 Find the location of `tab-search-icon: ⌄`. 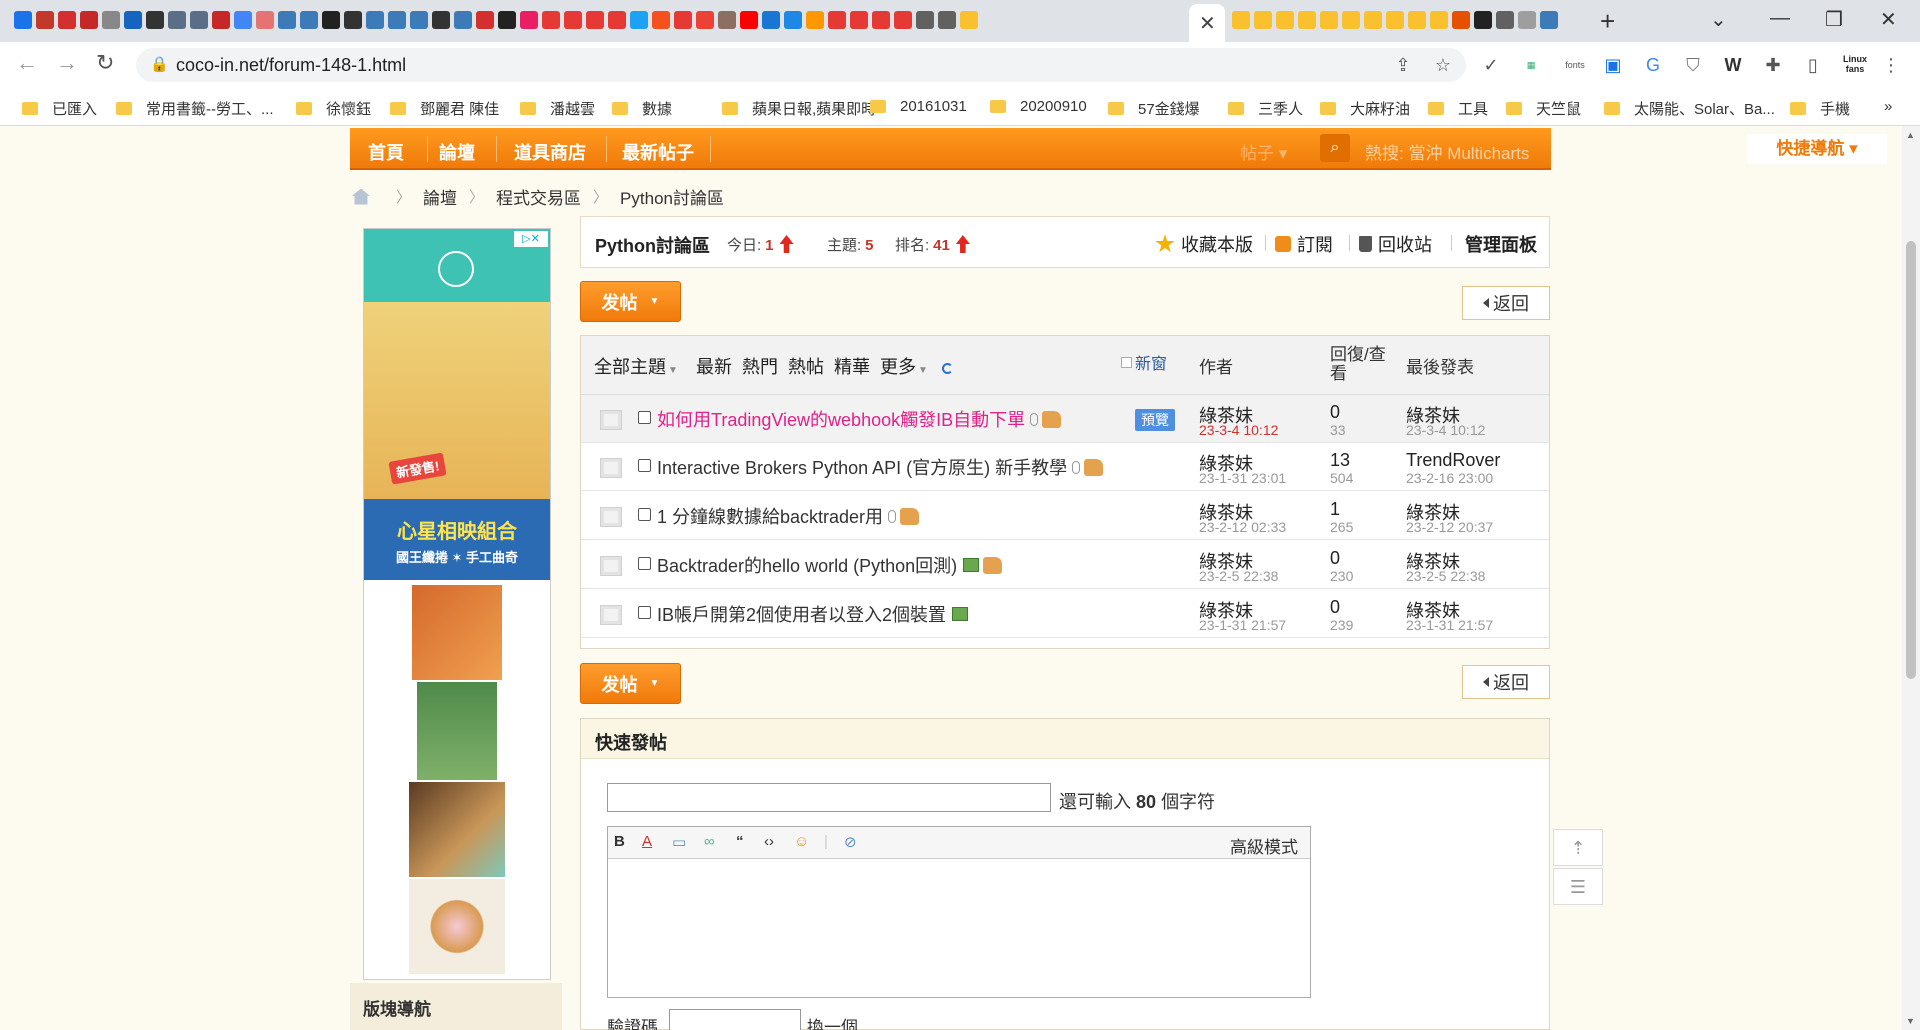

tab-search-icon: ⌄ is located at coordinates (1718, 19).